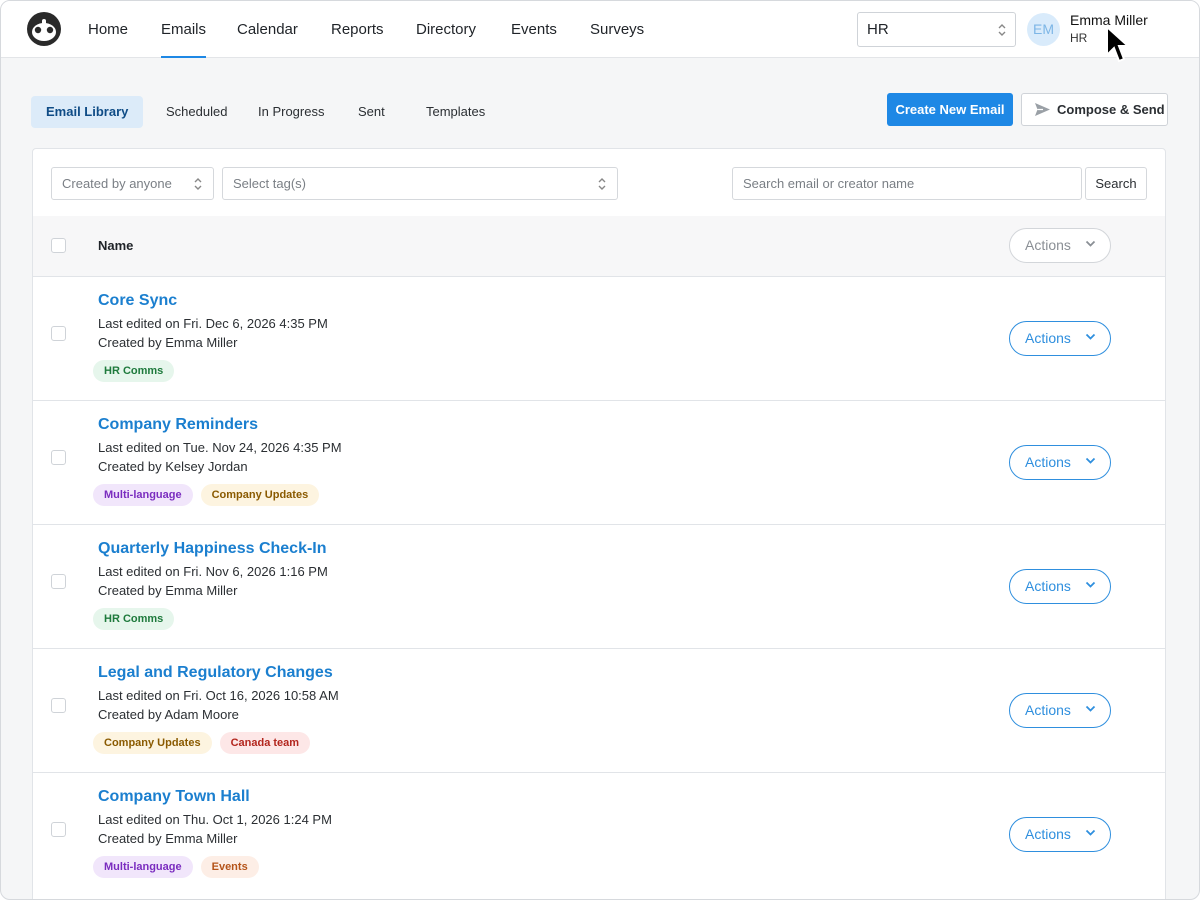 The width and height of the screenshot is (1200, 900). I want to click on monkey-logo-icon, so click(44, 29).